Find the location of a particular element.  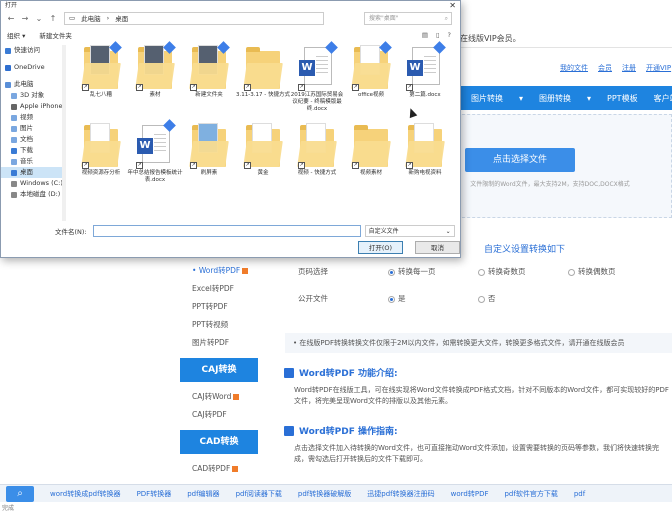

file-item: ↗ 3.11-3.17 - 快捷方式 is located at coordinates (263, 72).